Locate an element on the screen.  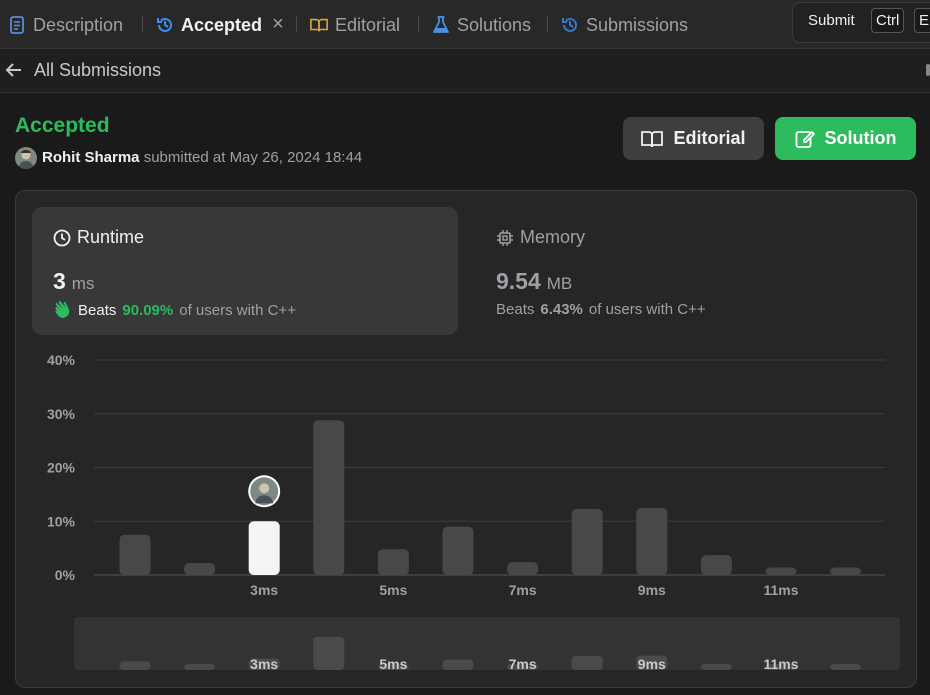
memory-beats-suffix: of users with C++ is located at coordinates (647, 309).